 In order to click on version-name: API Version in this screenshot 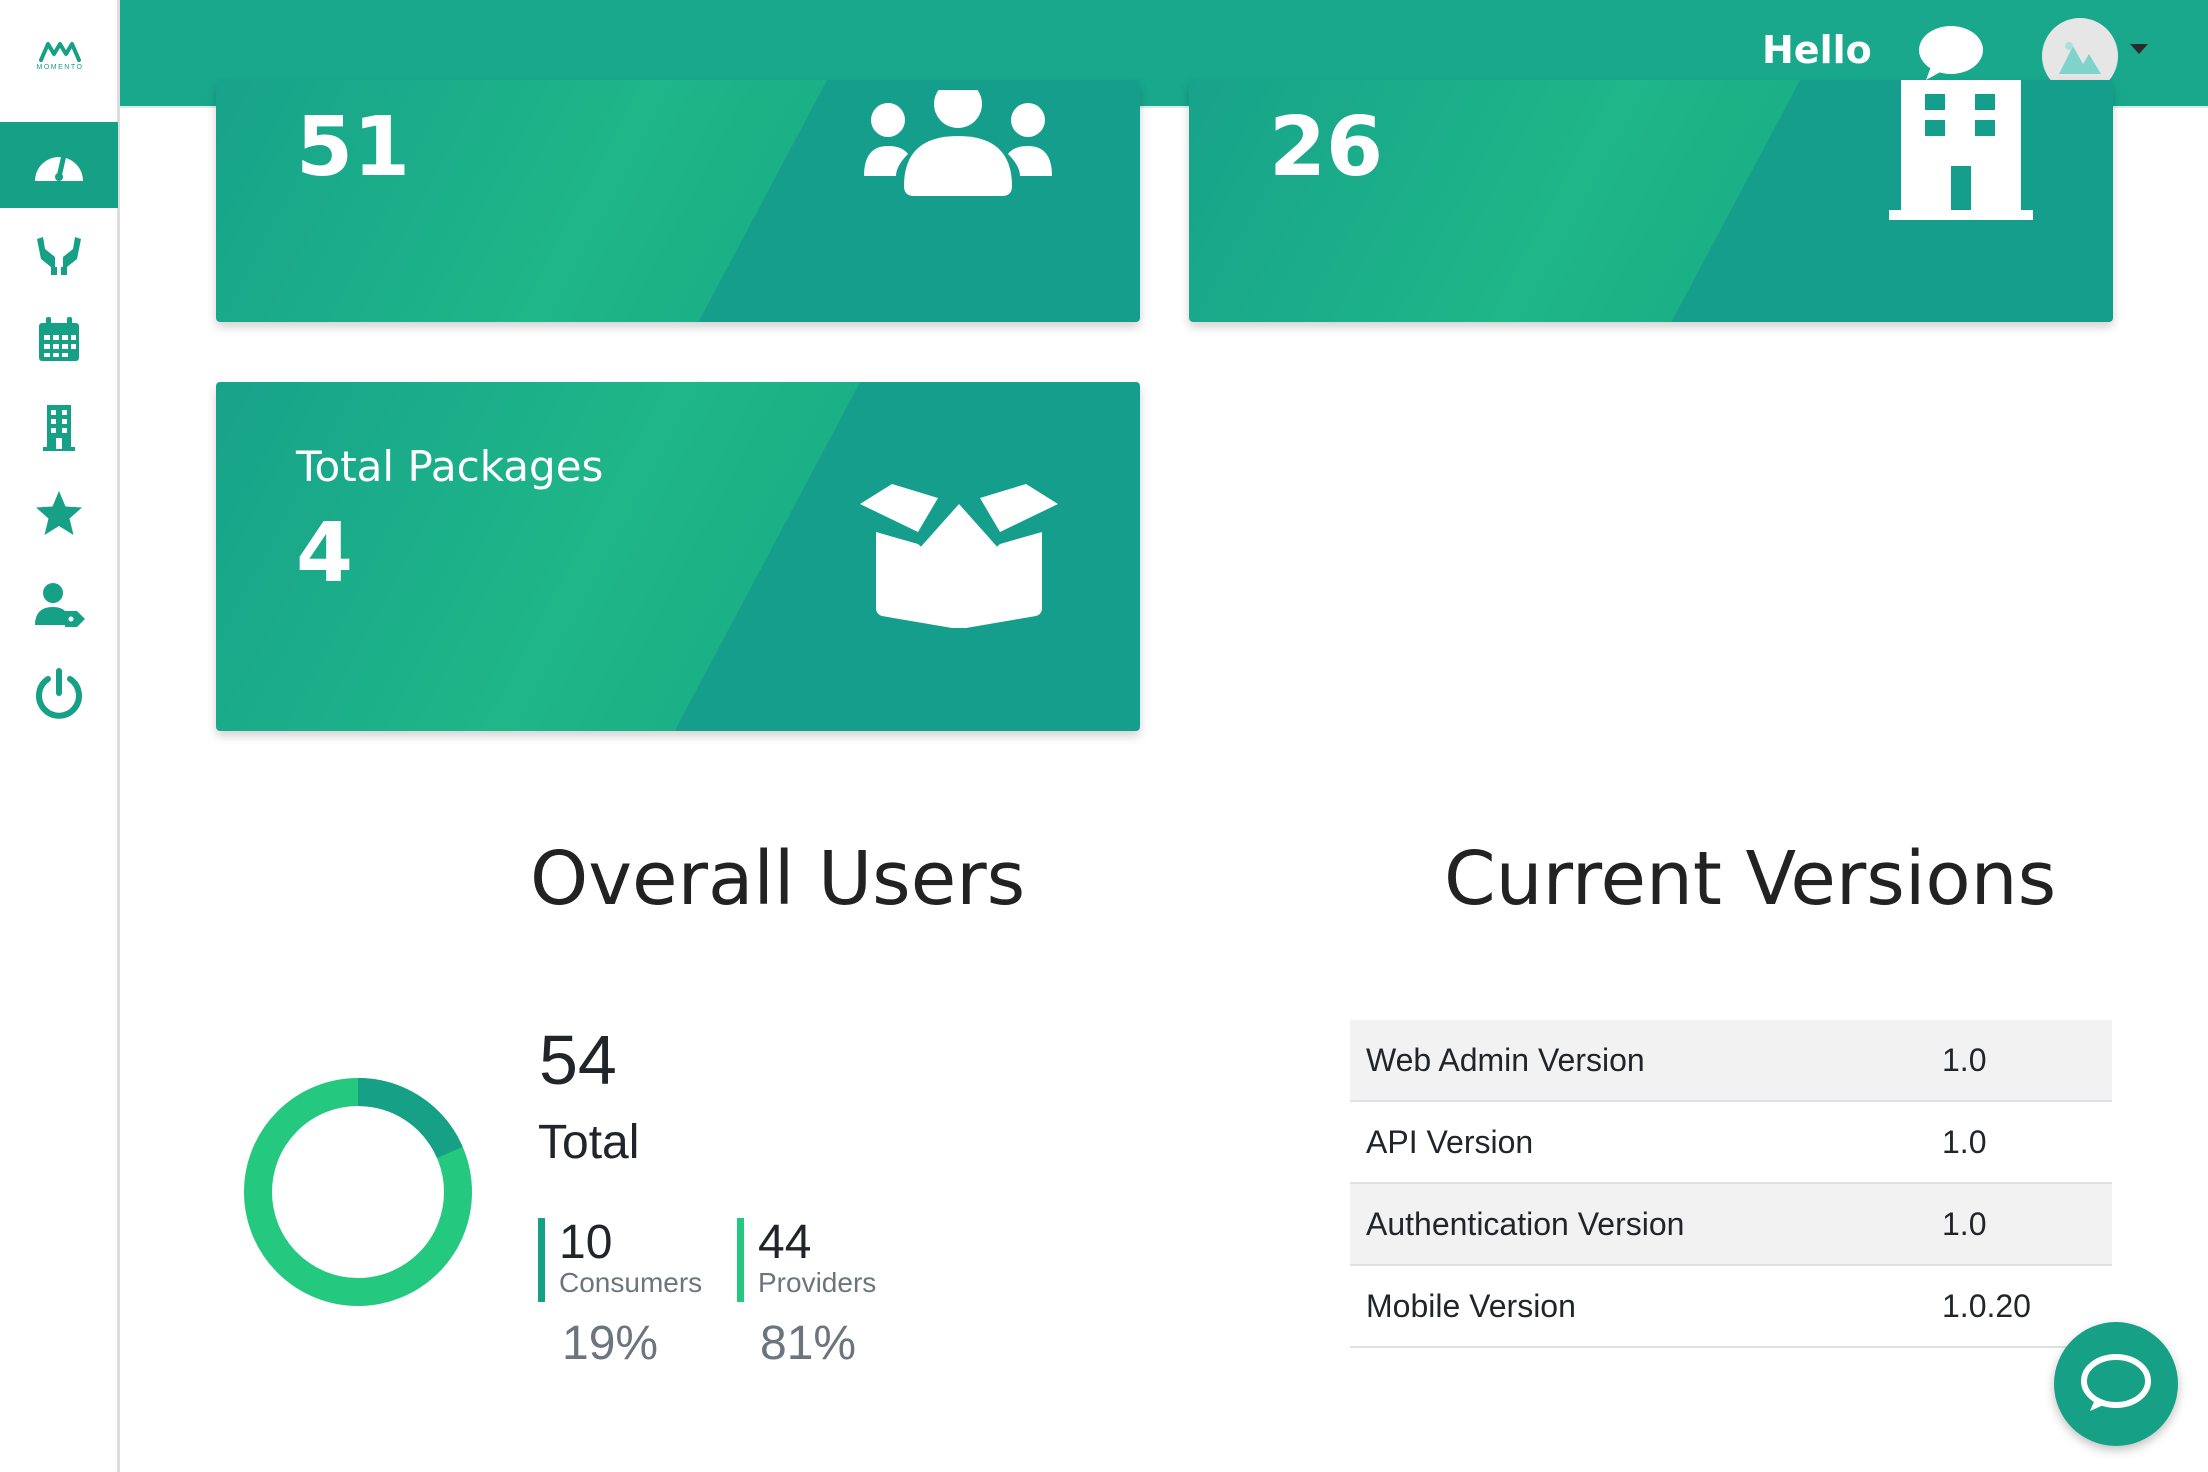, I will do `click(1638, 1142)`.